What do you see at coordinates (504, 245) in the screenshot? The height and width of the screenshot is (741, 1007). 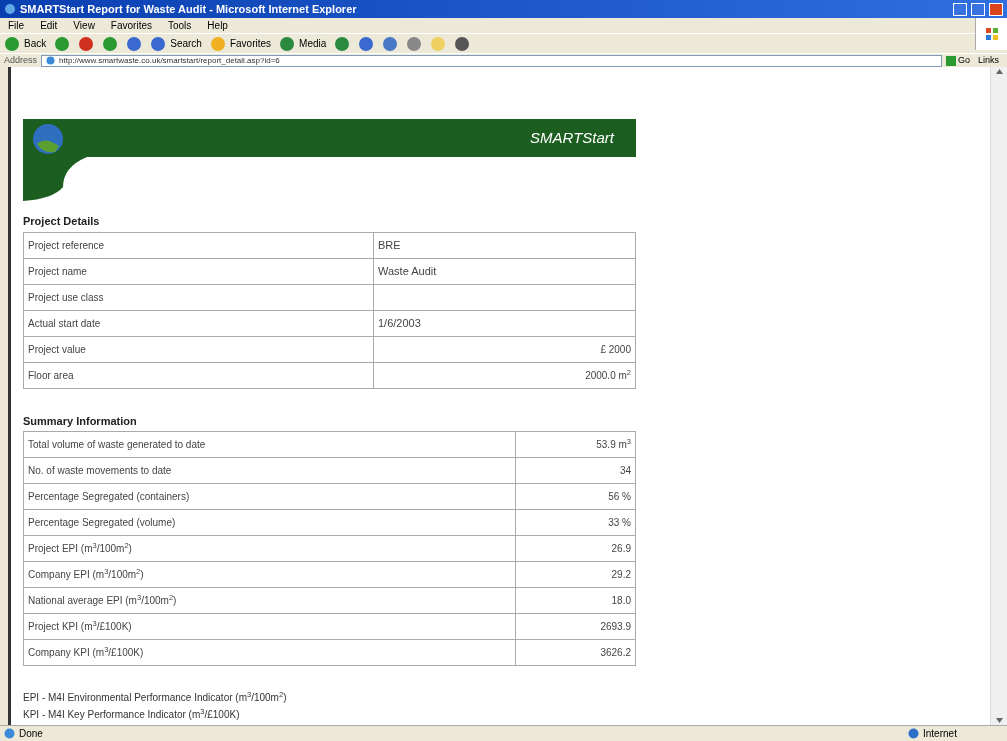 I see `value-cell: BRE` at bounding box center [504, 245].